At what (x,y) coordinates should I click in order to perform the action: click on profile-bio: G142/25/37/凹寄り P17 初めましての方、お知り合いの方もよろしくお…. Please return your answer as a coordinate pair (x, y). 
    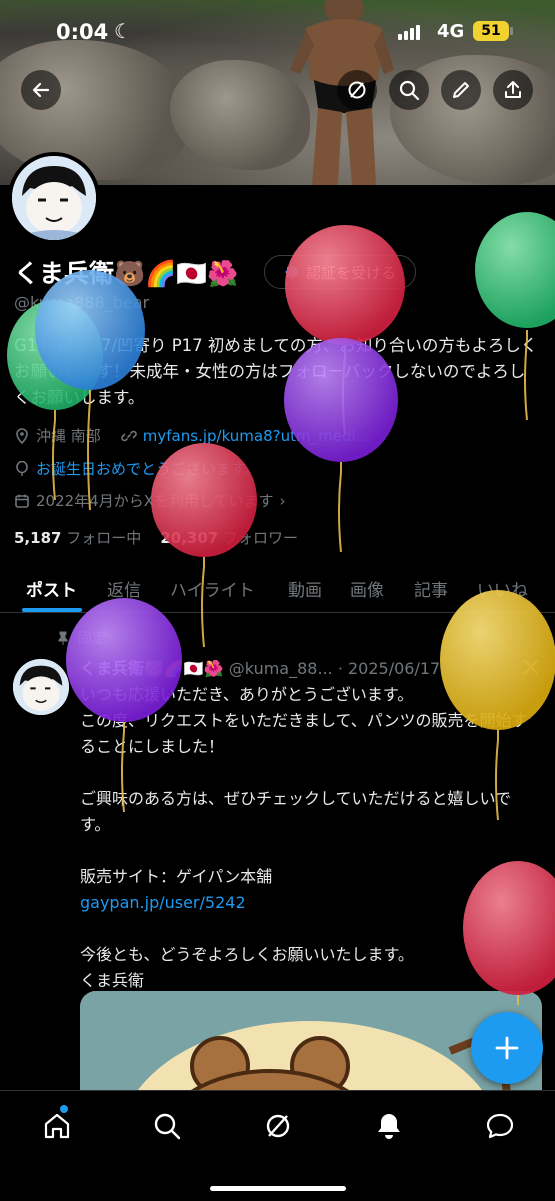
    Looking at the image, I should click on (276, 371).